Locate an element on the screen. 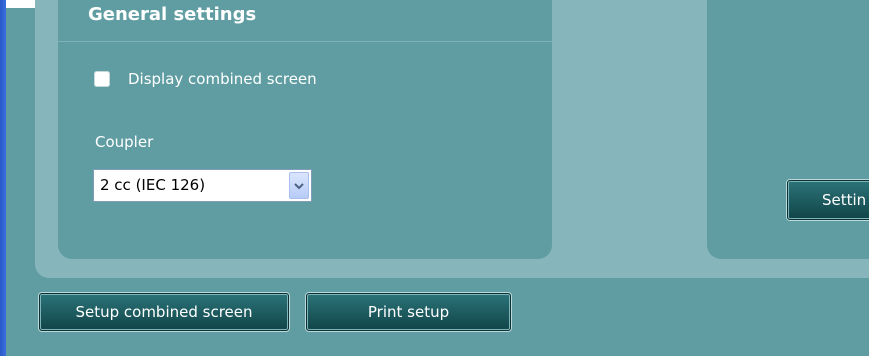  secondary-settings-panel is located at coordinates (788, 129).